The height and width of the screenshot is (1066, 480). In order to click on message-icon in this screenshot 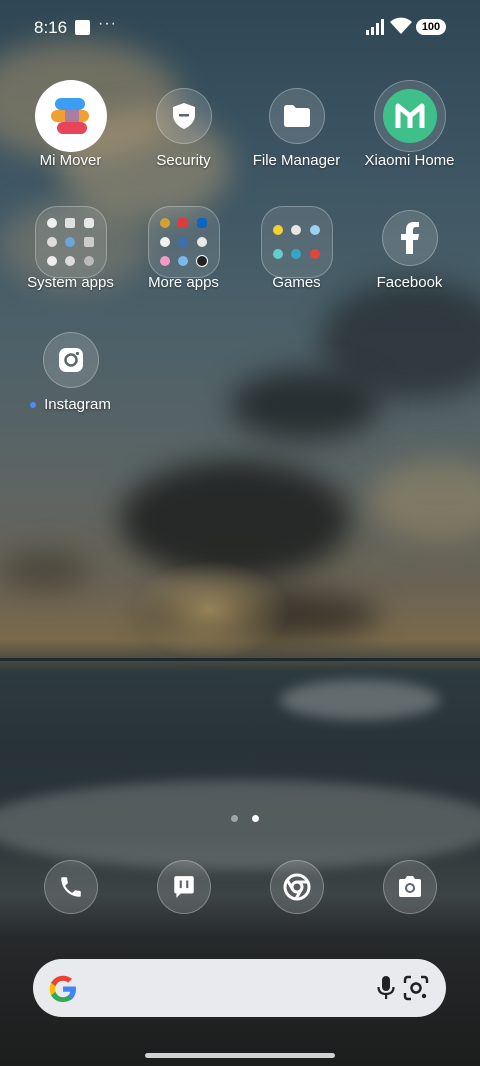, I will do `click(184, 887)`.